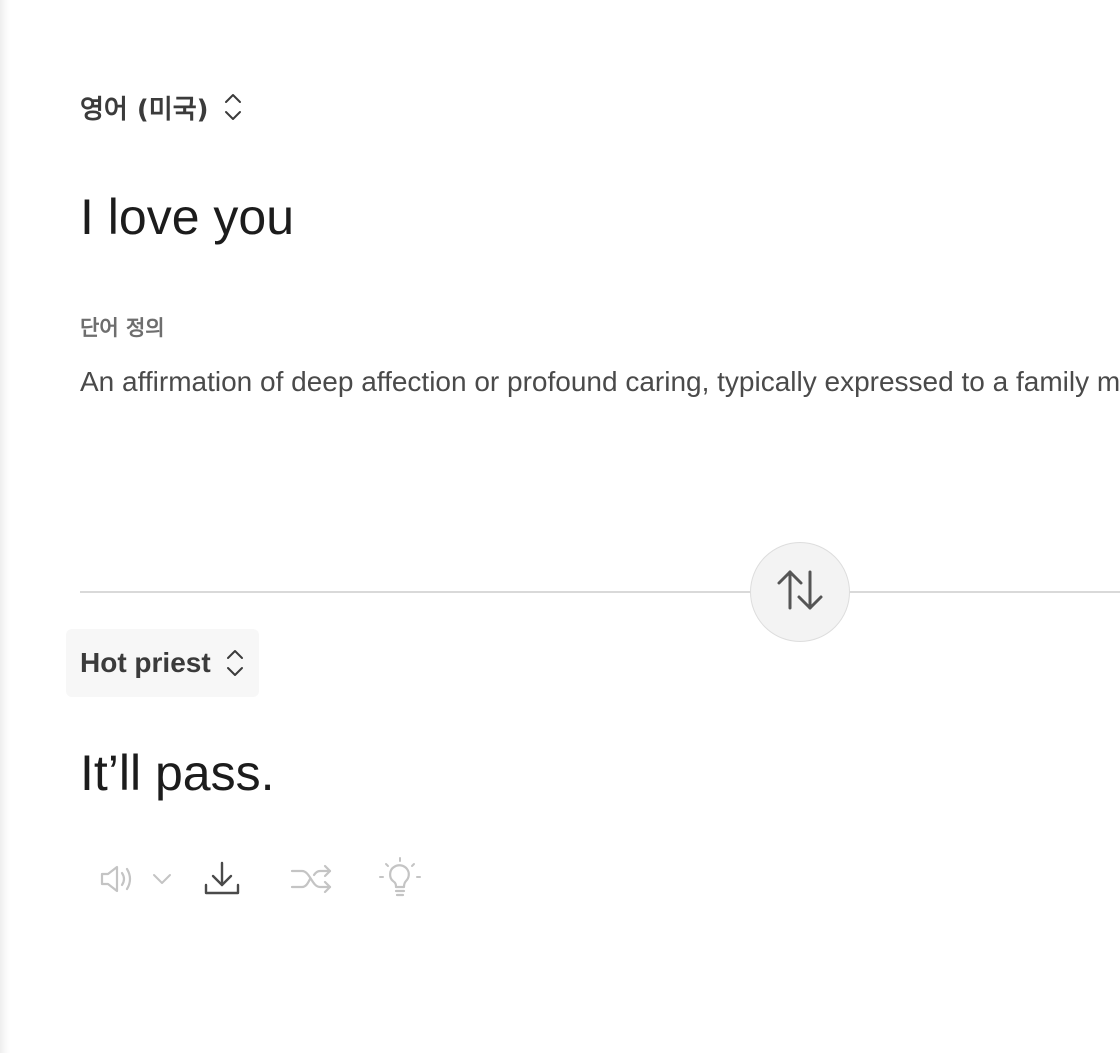 The height and width of the screenshot is (1053, 1120). I want to click on definition-heading: 단어 정의, so click(122, 328).